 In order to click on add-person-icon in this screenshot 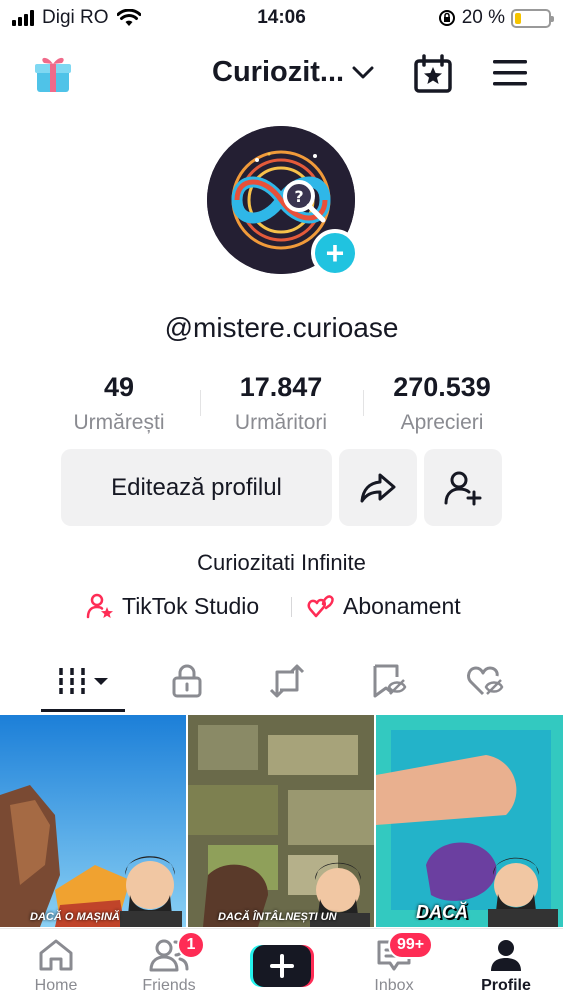, I will do `click(463, 488)`.